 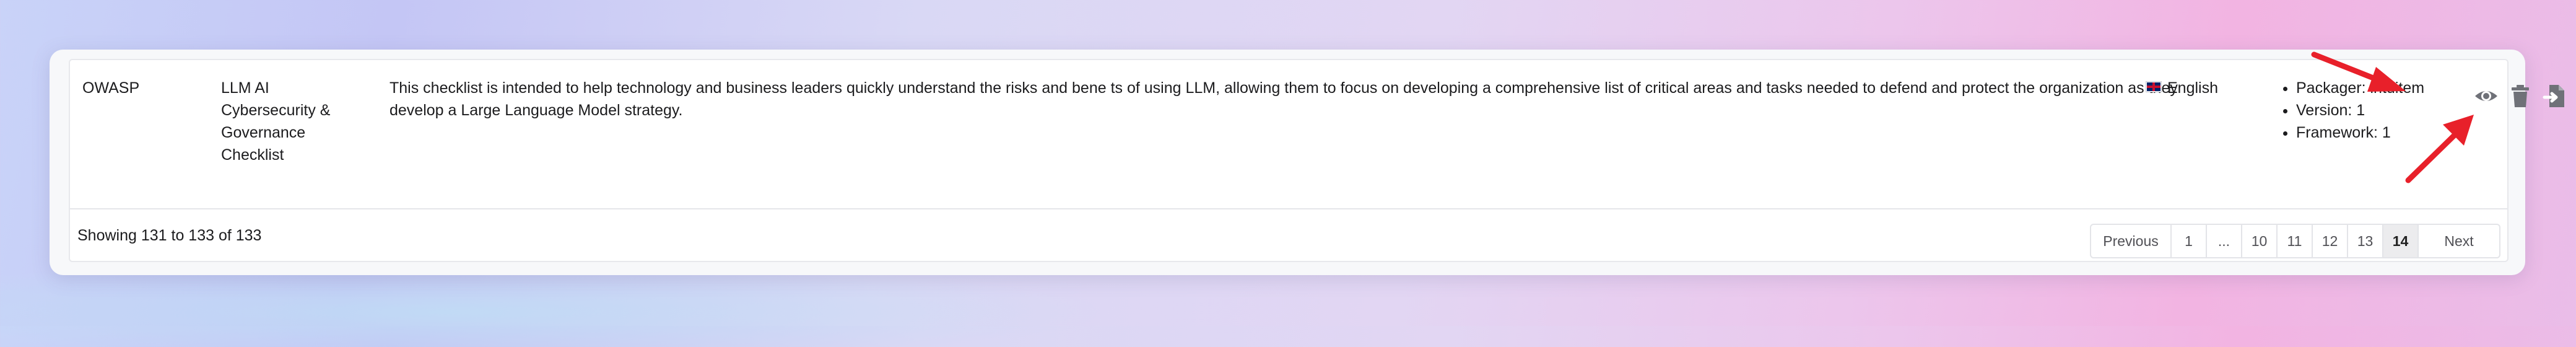 I want to click on view-button, so click(x=2486, y=96).